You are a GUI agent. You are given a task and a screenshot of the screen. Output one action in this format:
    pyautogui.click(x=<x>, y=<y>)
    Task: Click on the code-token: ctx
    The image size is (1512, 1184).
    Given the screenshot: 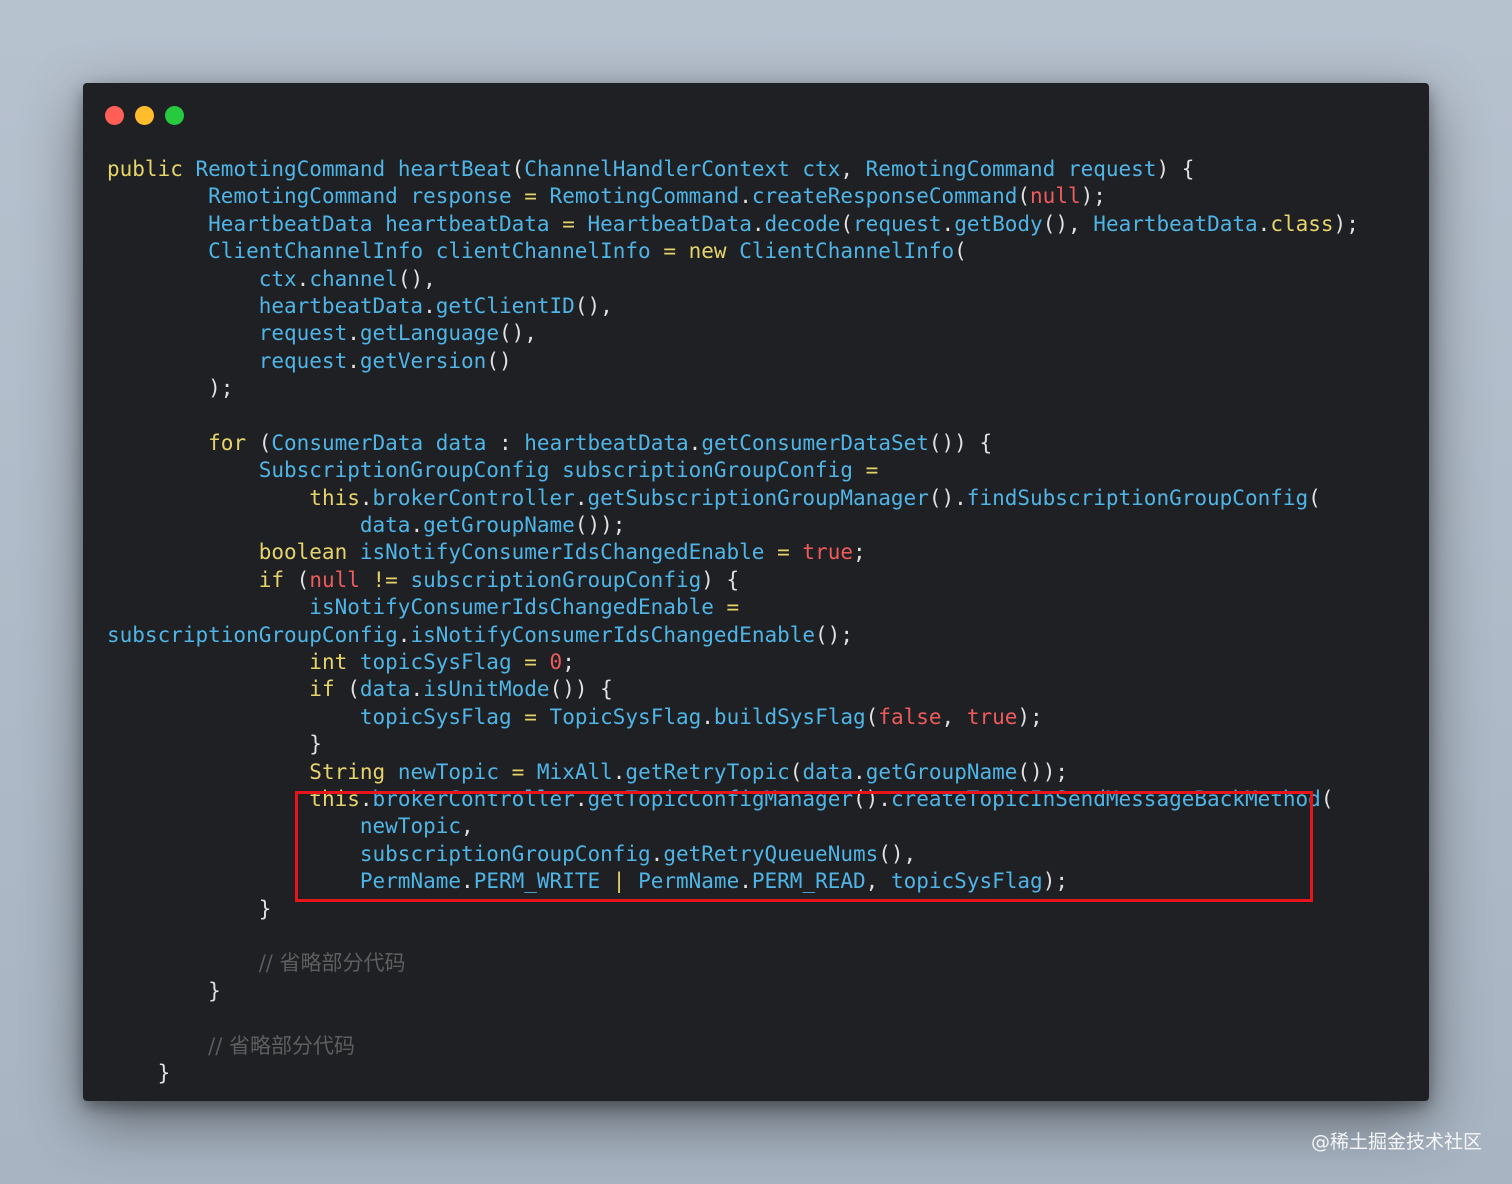 What is the action you would take?
    pyautogui.click(x=821, y=169)
    